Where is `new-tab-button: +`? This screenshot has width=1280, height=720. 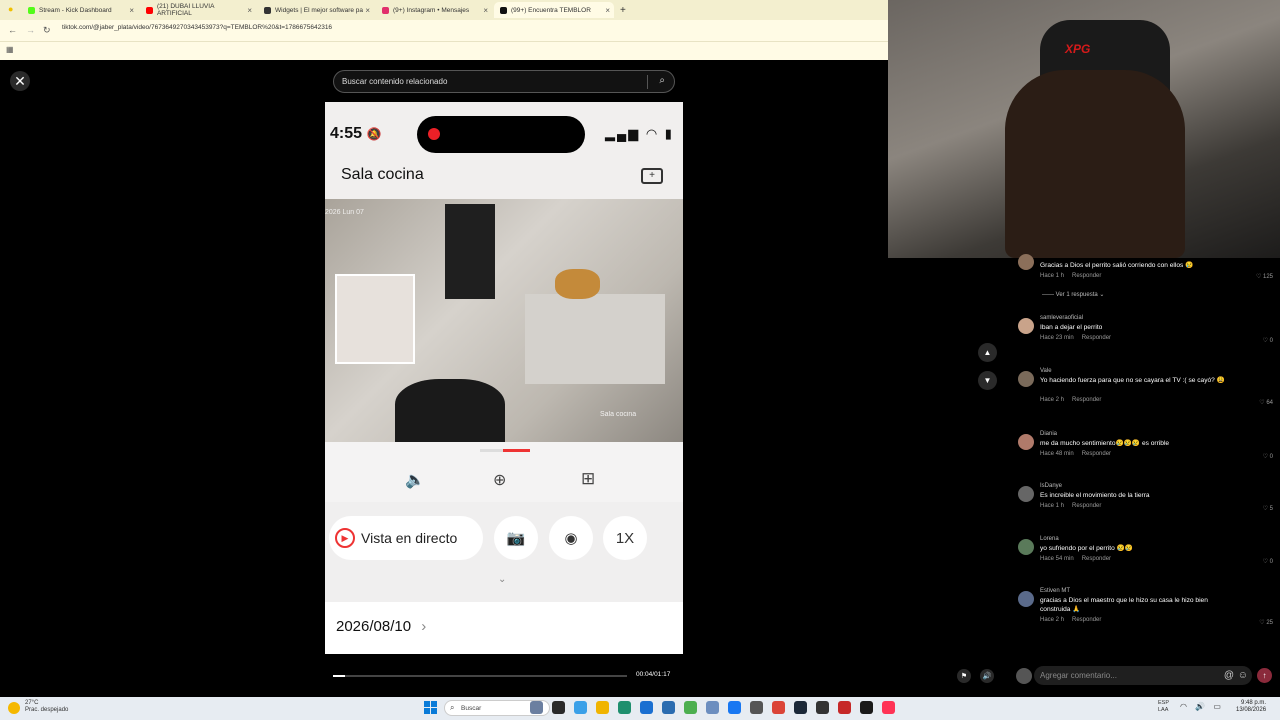 new-tab-button: + is located at coordinates (622, 10).